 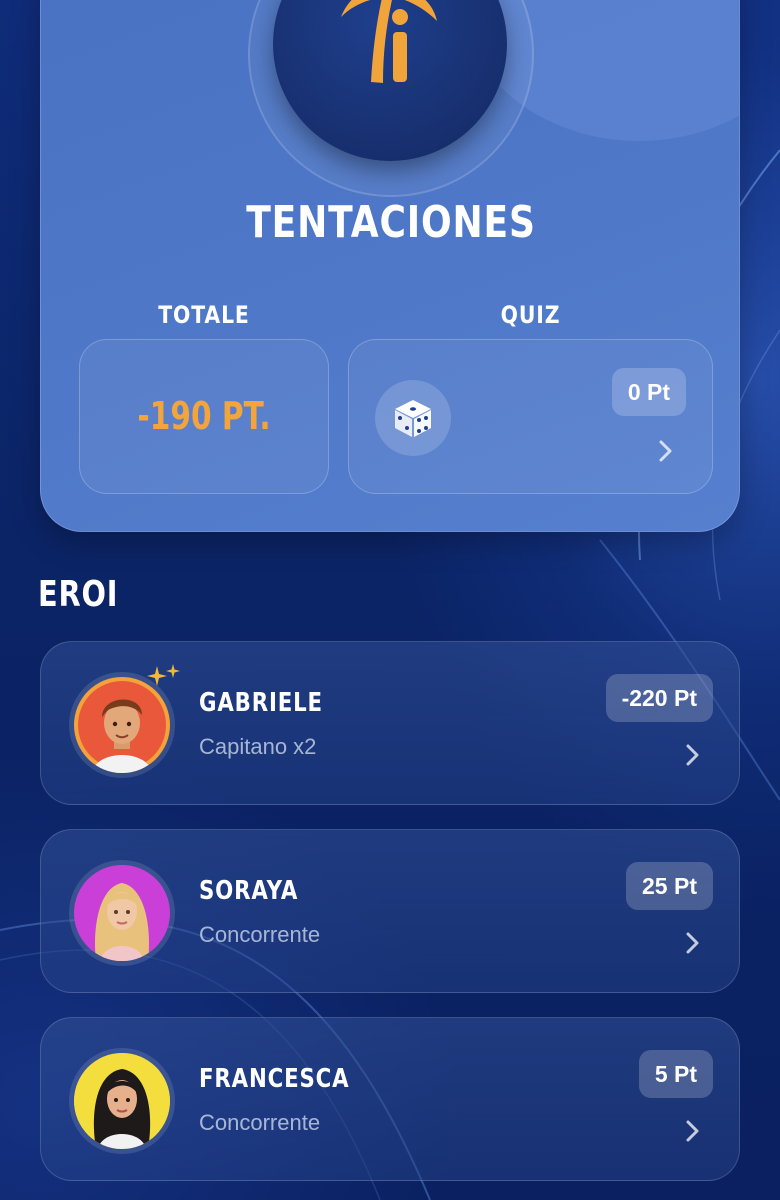 I want to click on quiz-box: 0 Pt, so click(x=530, y=416).